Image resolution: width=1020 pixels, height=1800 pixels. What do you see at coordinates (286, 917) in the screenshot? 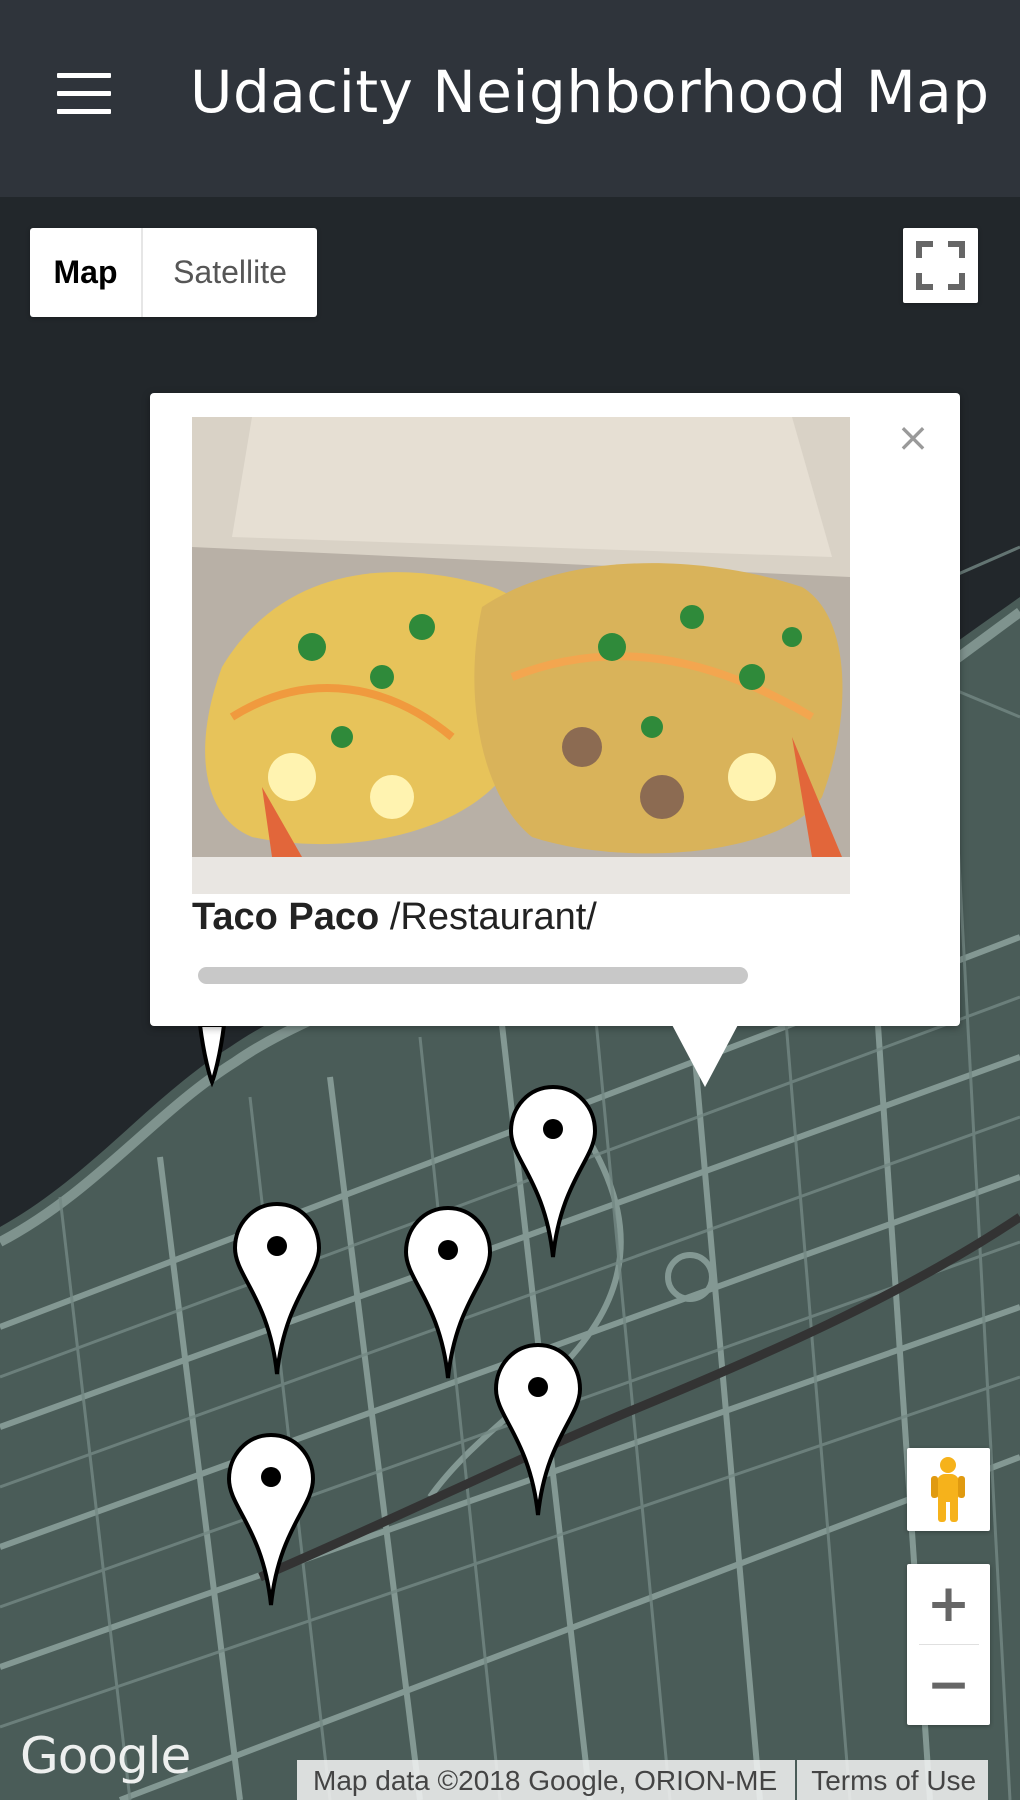
I see `place-name: Taco Paco` at bounding box center [286, 917].